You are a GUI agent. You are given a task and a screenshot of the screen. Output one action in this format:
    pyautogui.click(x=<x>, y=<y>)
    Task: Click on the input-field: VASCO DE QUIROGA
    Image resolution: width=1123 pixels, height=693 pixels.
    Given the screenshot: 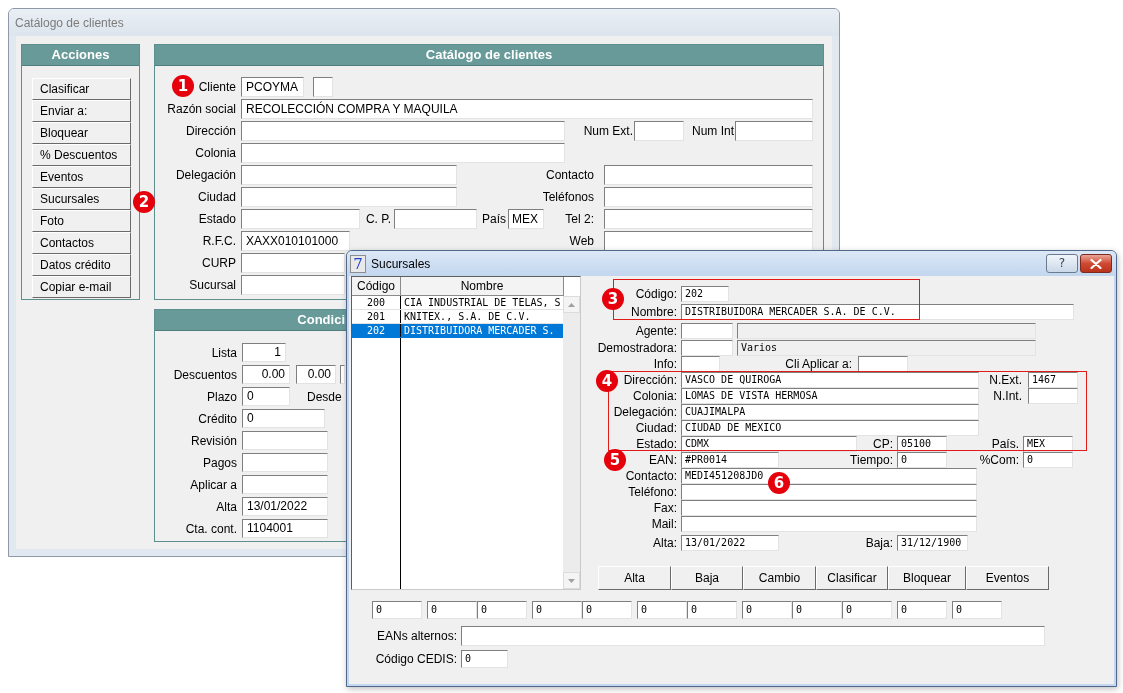 What is the action you would take?
    pyautogui.click(x=830, y=380)
    